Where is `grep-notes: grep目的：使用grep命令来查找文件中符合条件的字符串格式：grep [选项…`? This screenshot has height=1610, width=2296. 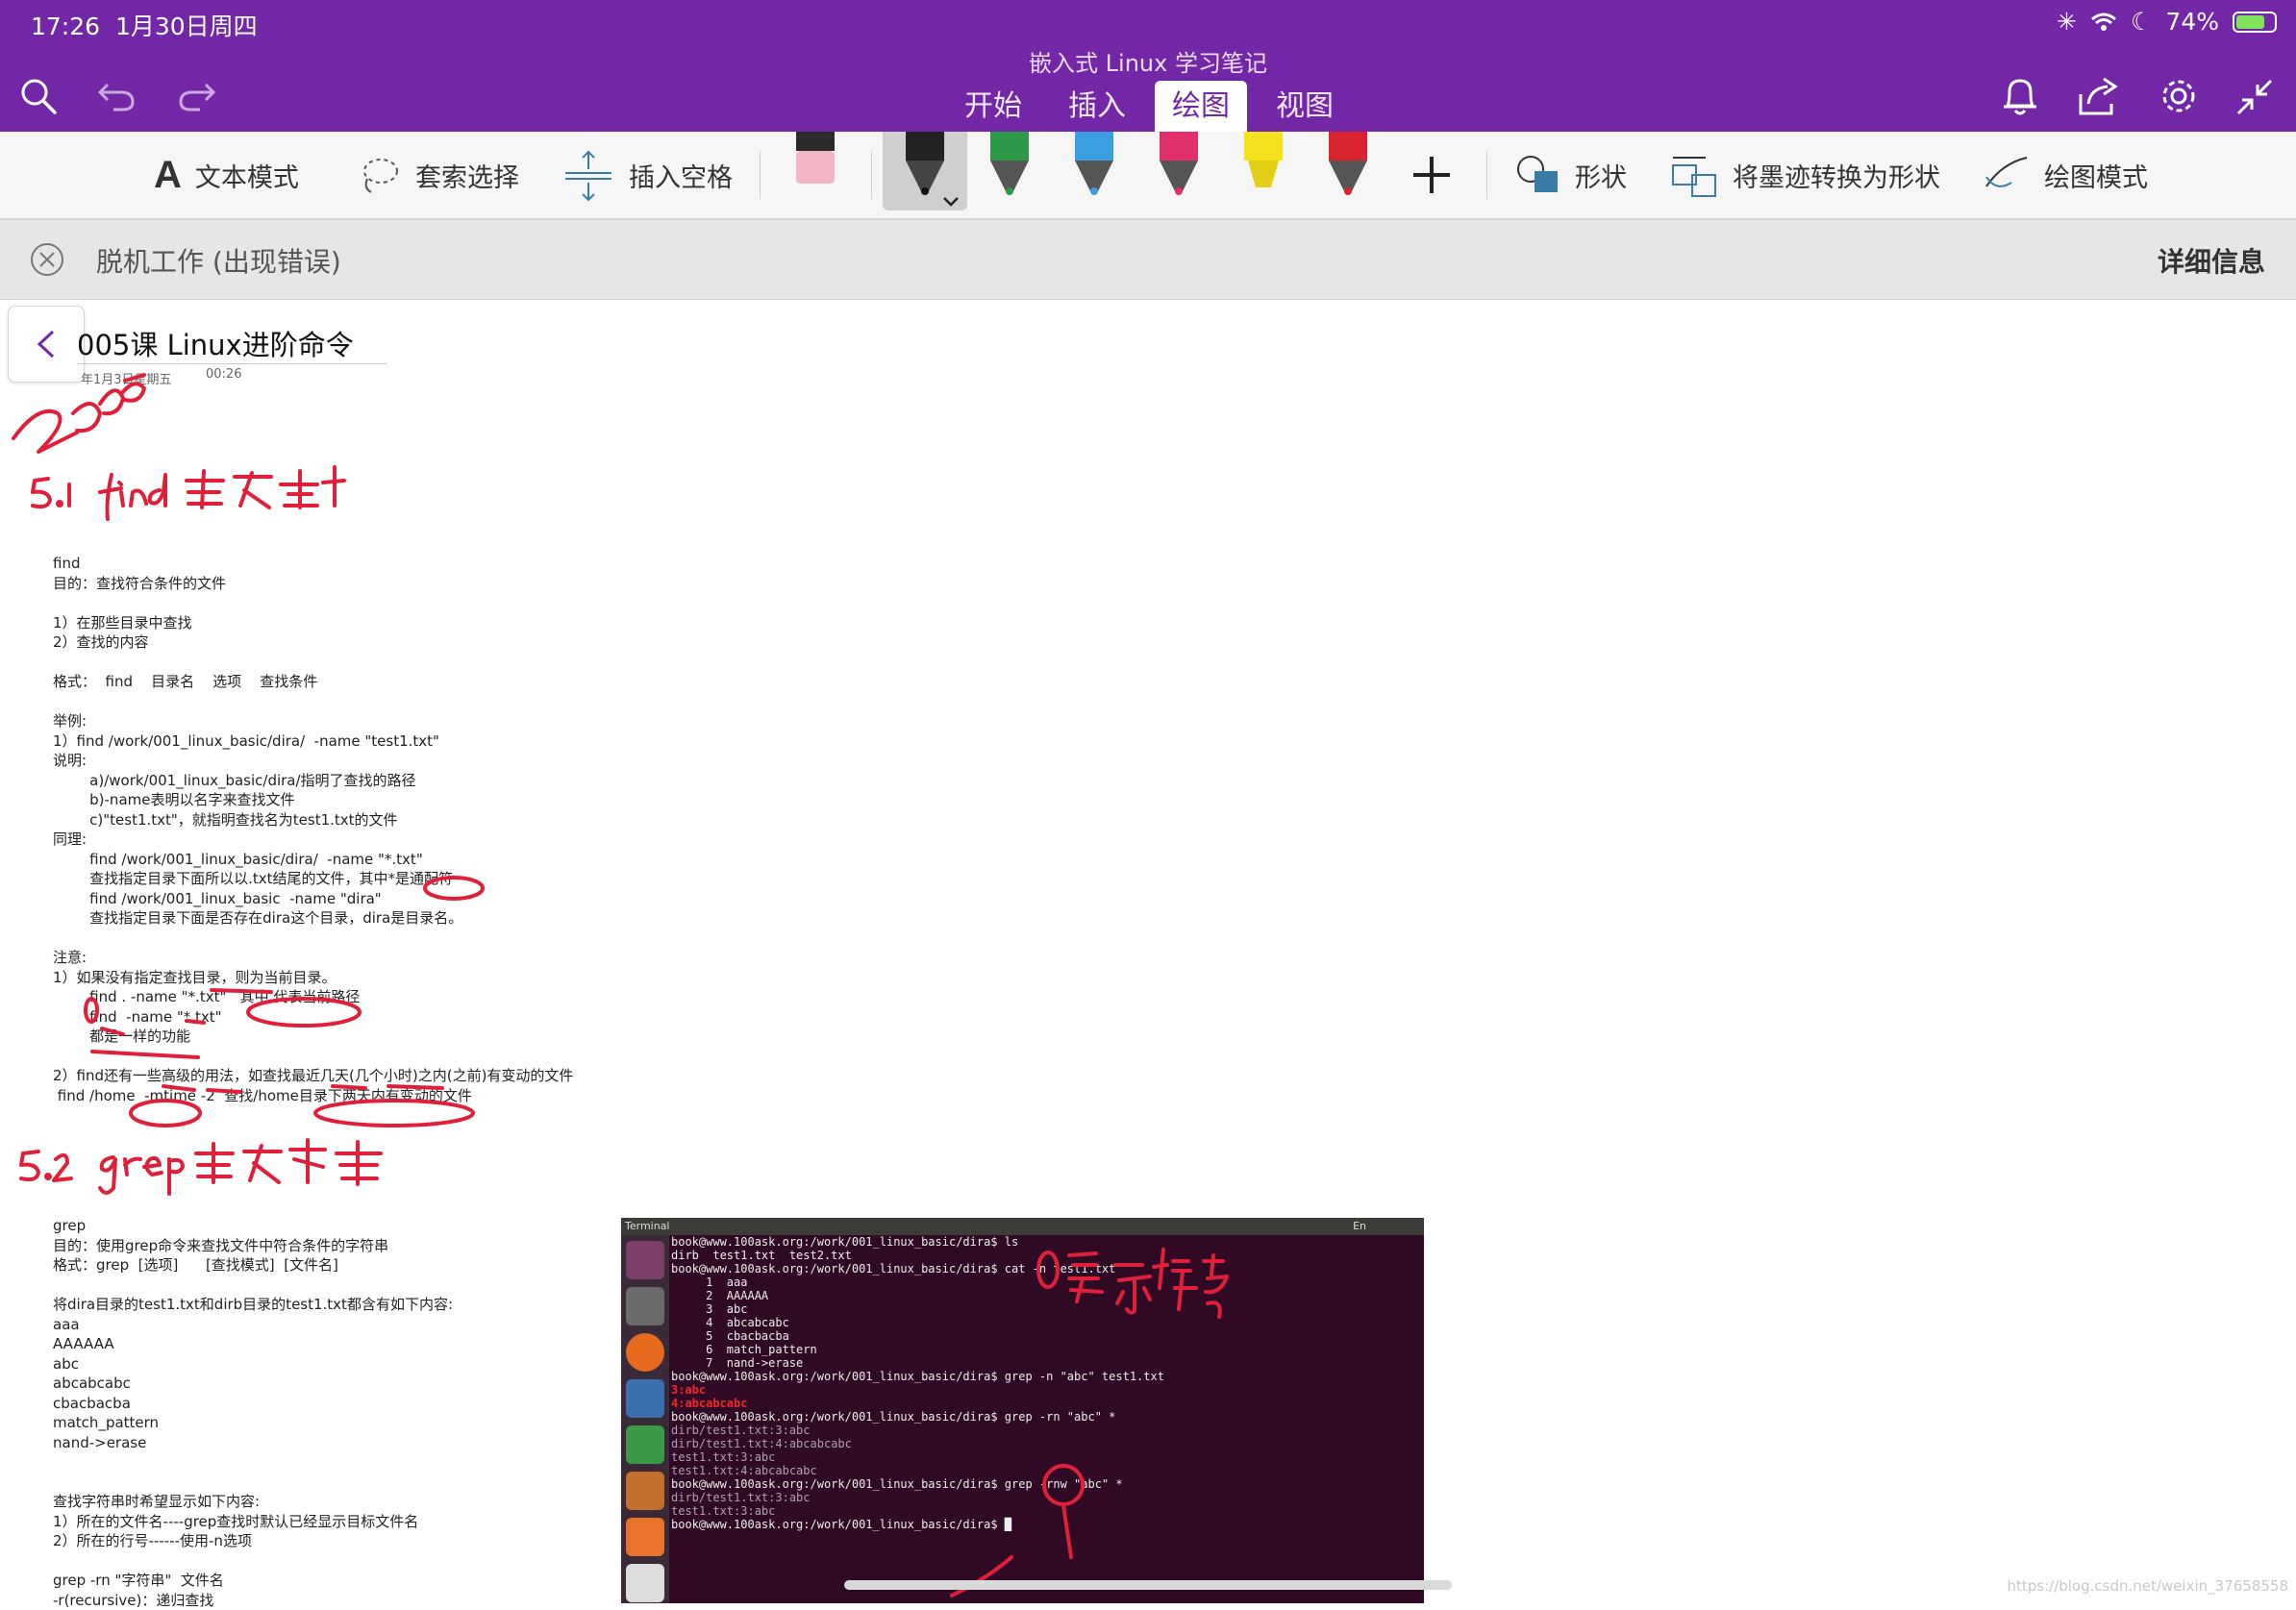 grep-notes: grep目的：使用grep命令来查找文件中符合条件的字符串格式：grep [选项… is located at coordinates (253, 1413).